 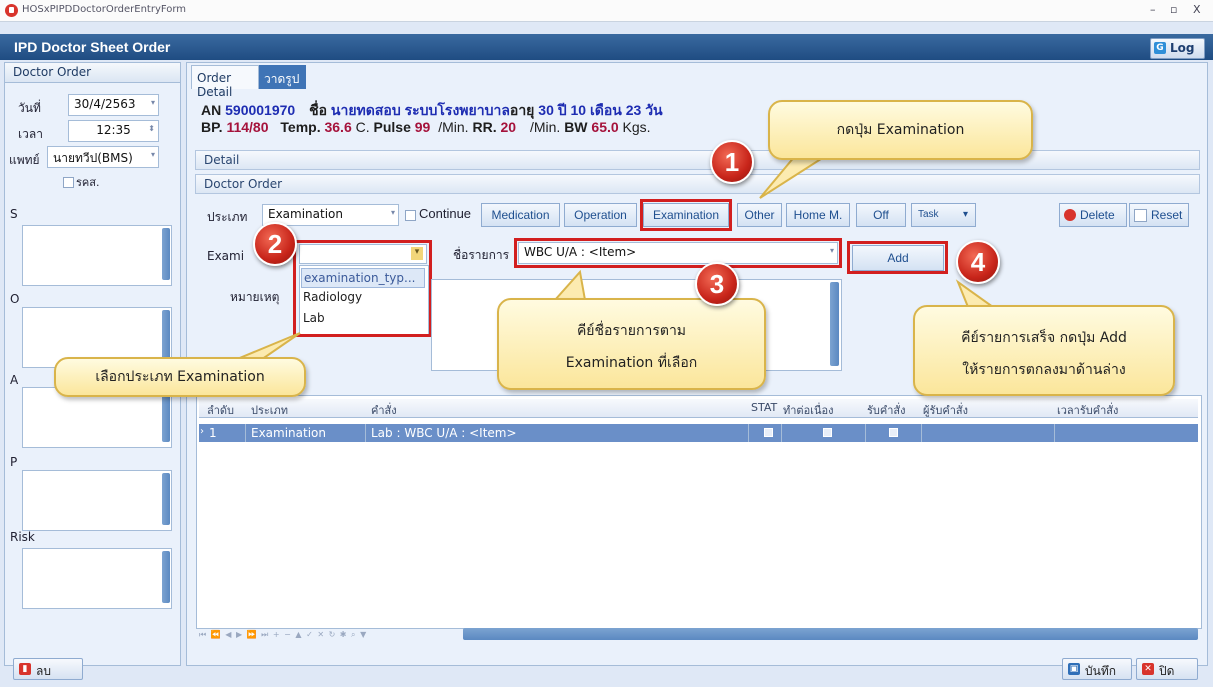 What do you see at coordinates (636, 127) in the screenshot?
I see `bw-unit: Kgs.` at bounding box center [636, 127].